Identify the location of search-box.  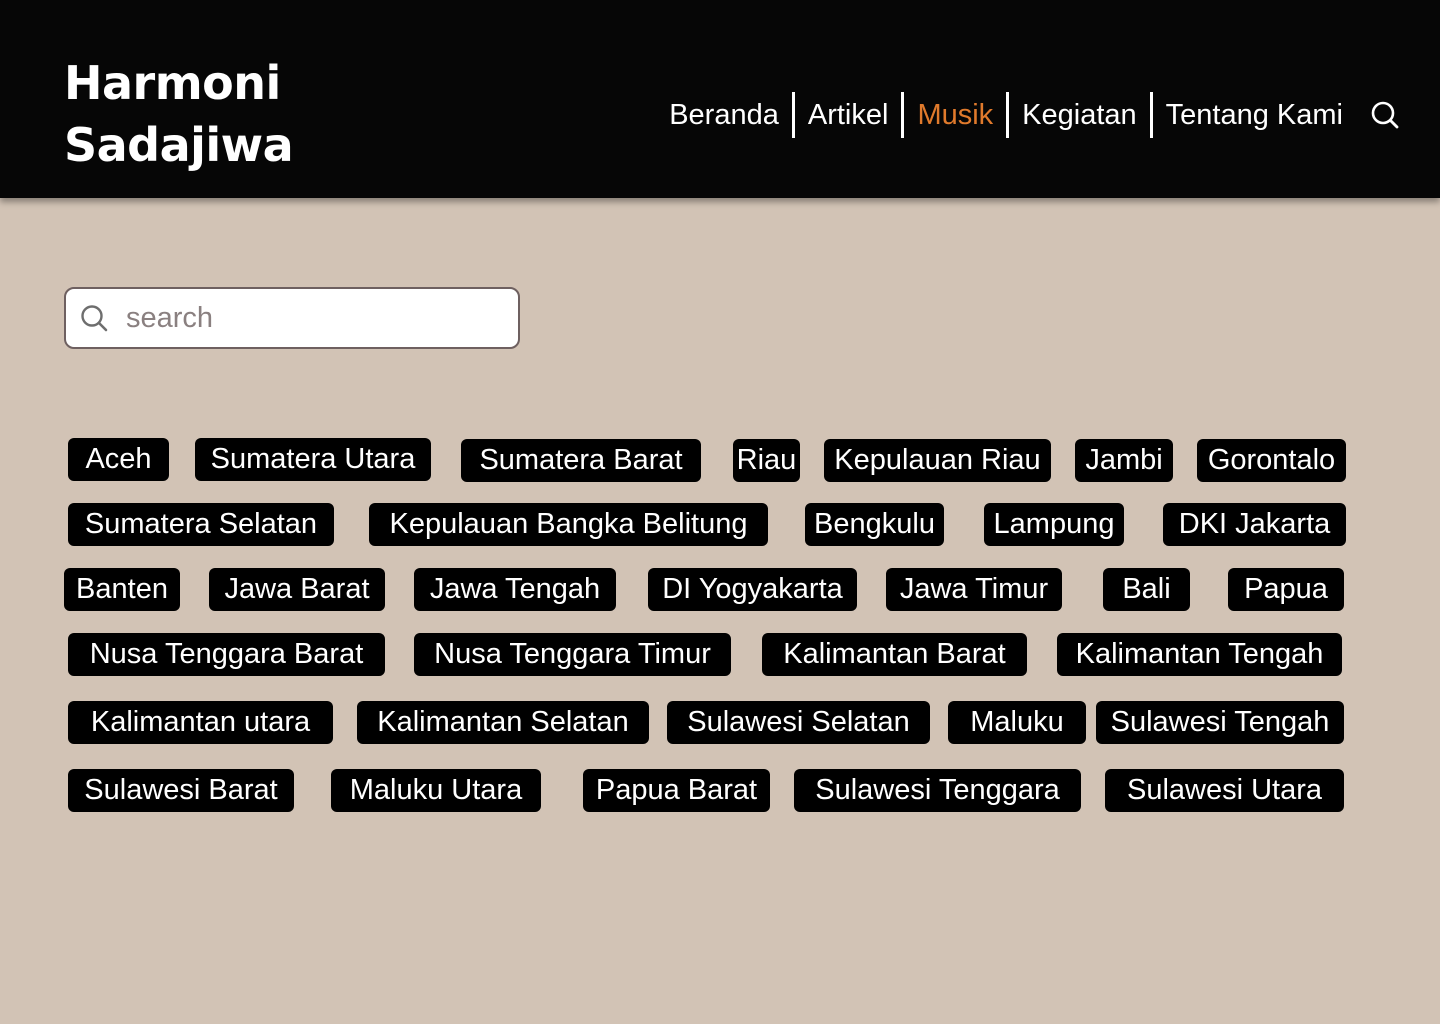
(292, 318).